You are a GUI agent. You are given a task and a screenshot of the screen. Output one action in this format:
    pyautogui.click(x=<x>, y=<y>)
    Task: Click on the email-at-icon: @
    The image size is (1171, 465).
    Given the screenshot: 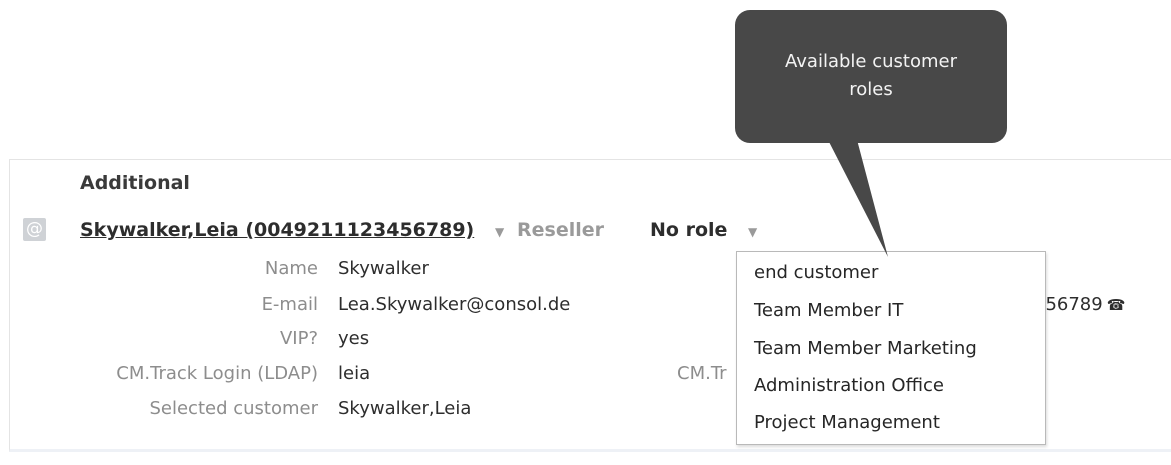 What is the action you would take?
    pyautogui.click(x=34, y=229)
    